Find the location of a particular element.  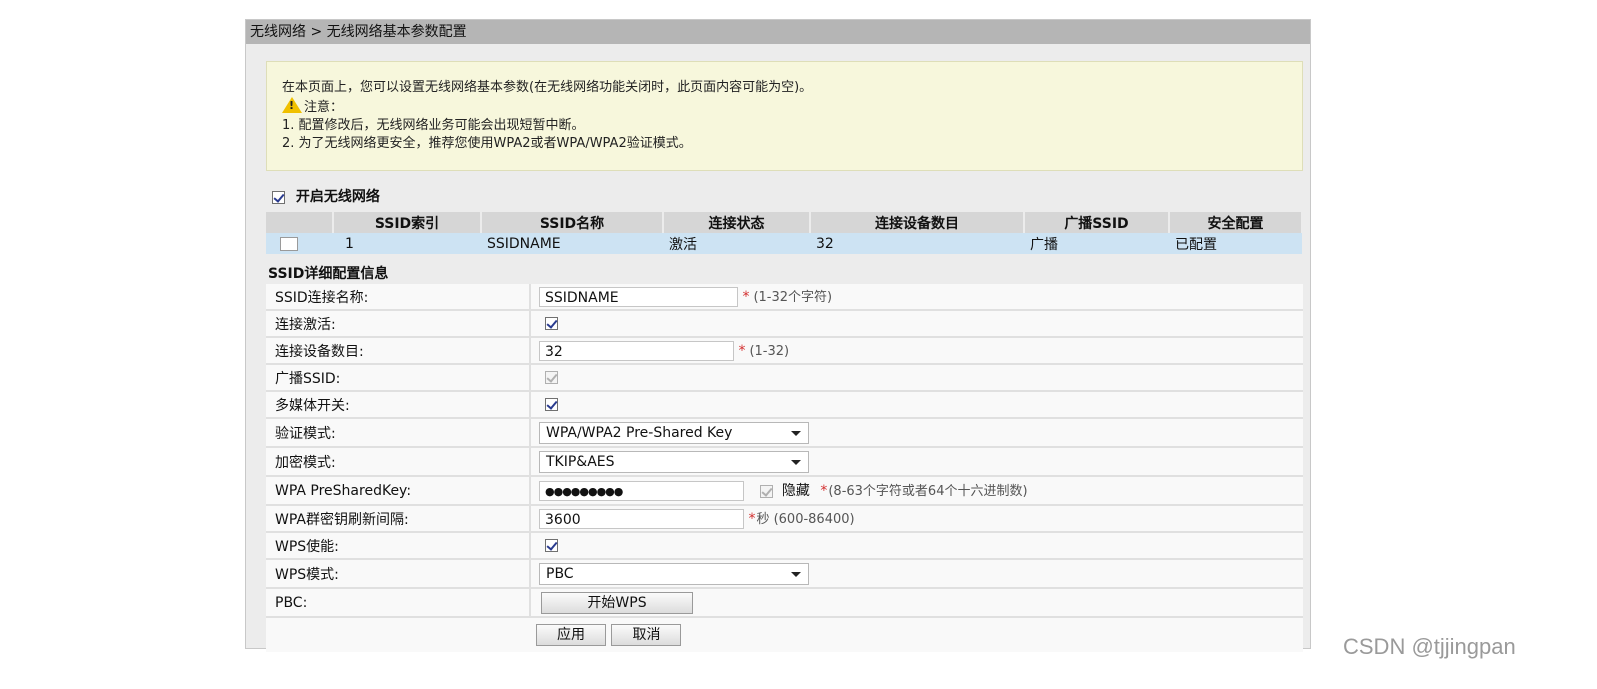

multimedia-label: 多媒体开关: is located at coordinates (398, 405).